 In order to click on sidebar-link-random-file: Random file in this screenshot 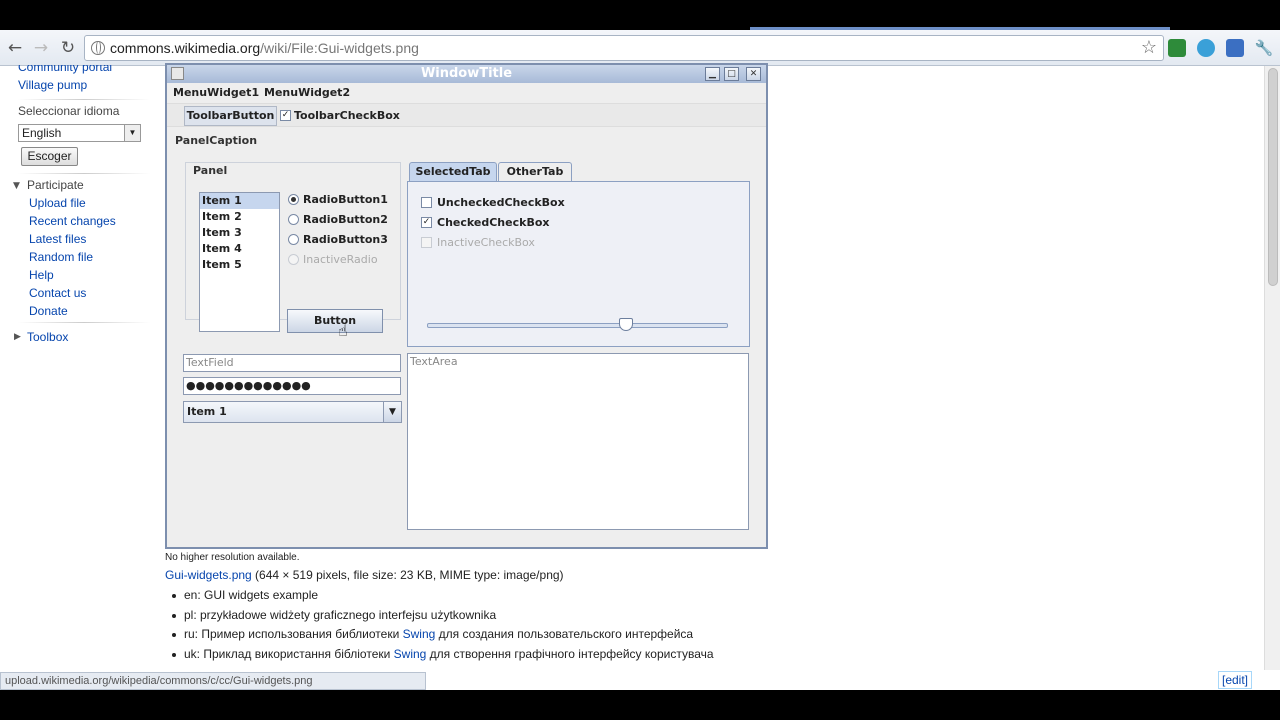, I will do `click(61, 257)`.